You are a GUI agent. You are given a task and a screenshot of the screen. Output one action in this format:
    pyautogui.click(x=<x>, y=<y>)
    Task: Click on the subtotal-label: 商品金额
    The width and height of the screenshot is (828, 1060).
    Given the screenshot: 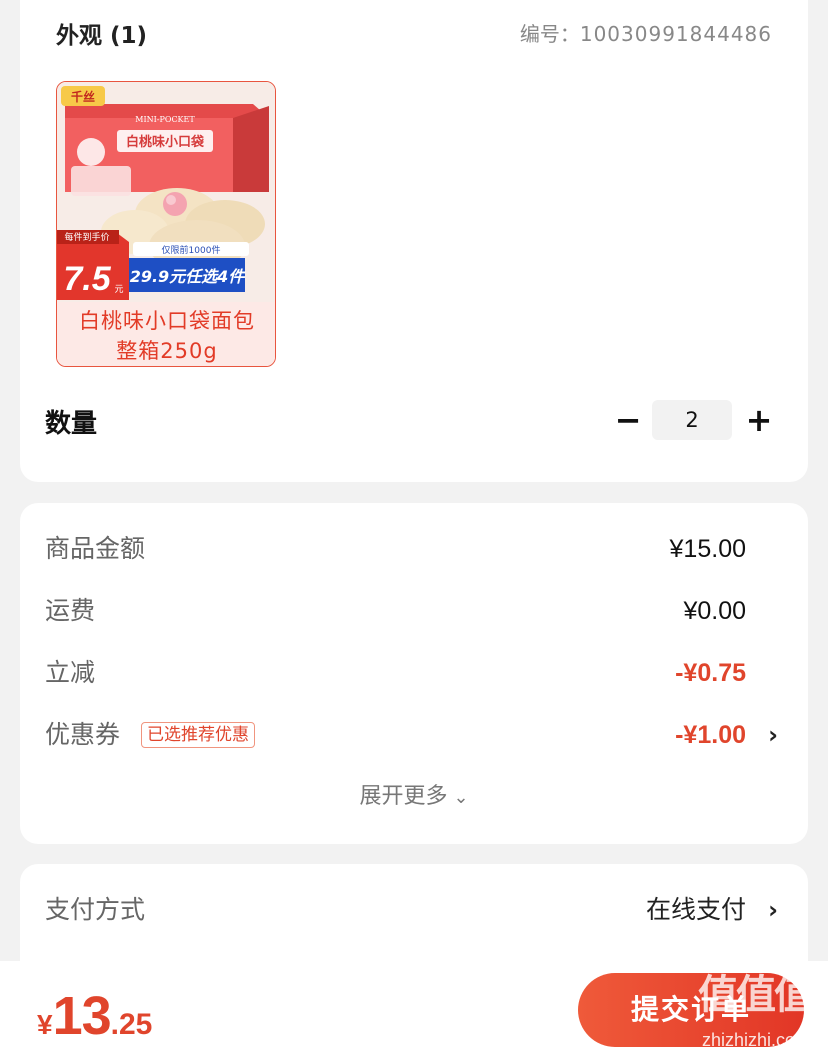 What is the action you would take?
    pyautogui.click(x=95, y=548)
    